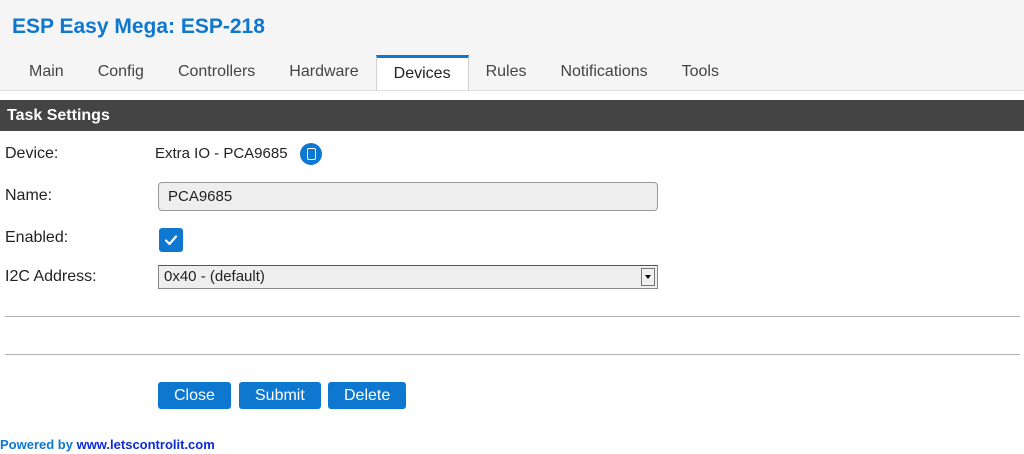 The width and height of the screenshot is (1024, 454). I want to click on tab-config: Config, so click(121, 72).